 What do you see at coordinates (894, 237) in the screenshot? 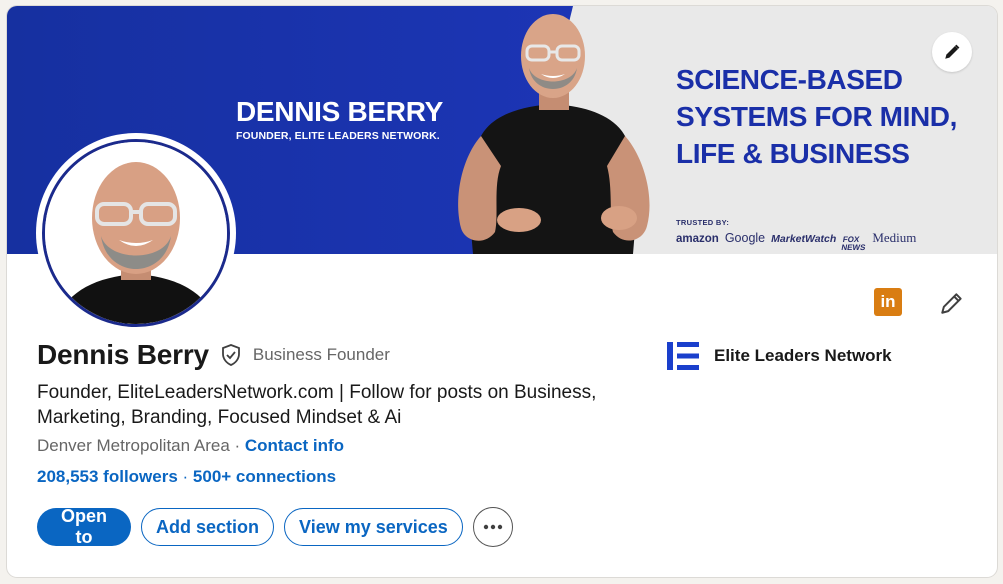
I see `medium-logo: Medium` at bounding box center [894, 237].